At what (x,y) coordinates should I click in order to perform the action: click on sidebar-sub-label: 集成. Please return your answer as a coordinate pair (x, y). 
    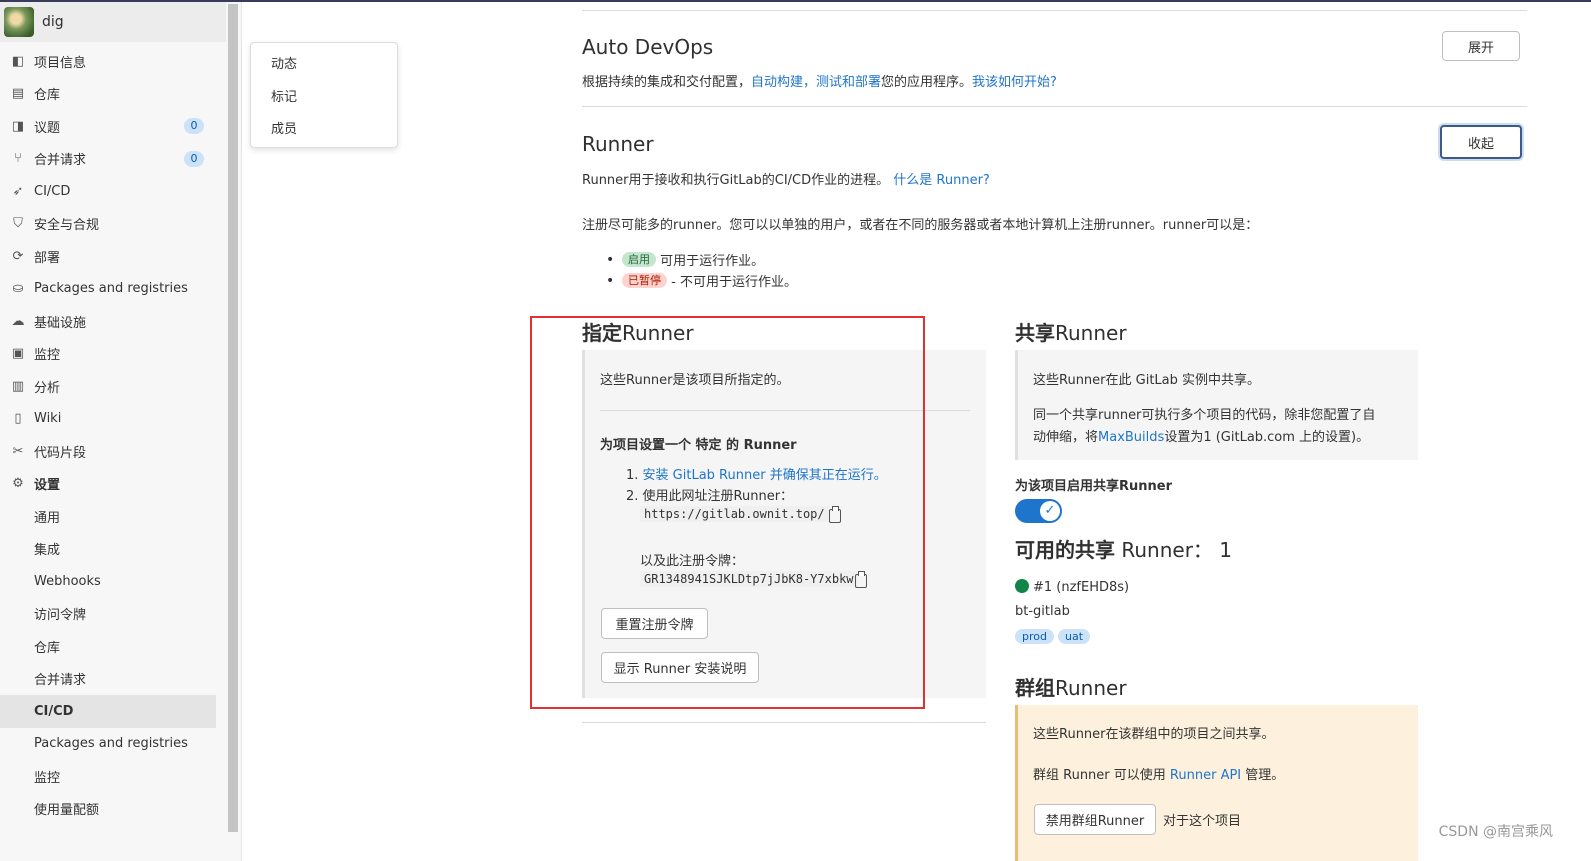
    Looking at the image, I should click on (47, 551).